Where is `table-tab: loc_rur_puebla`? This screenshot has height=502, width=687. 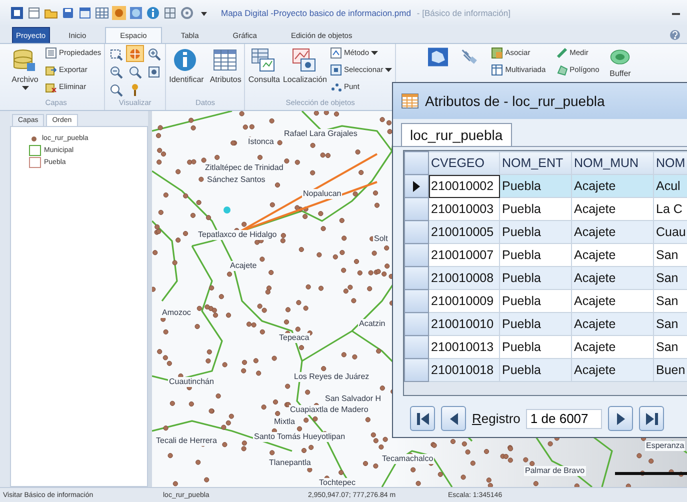 table-tab: loc_rur_puebla is located at coordinates (456, 134).